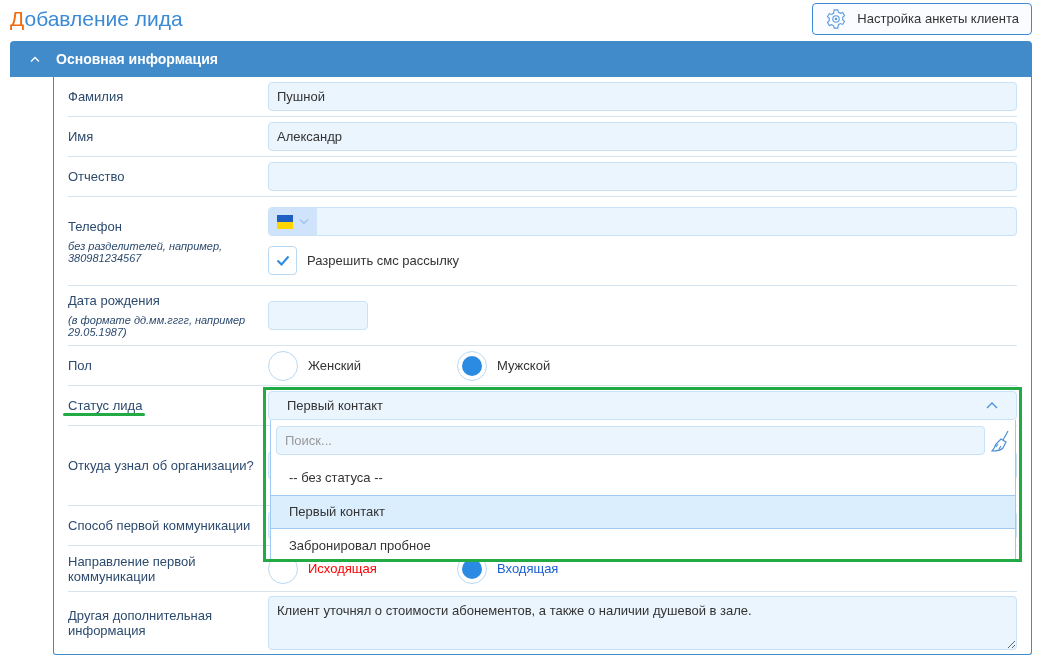 The width and height of the screenshot is (1038, 658). I want to click on field-label: Пол, so click(80, 365).